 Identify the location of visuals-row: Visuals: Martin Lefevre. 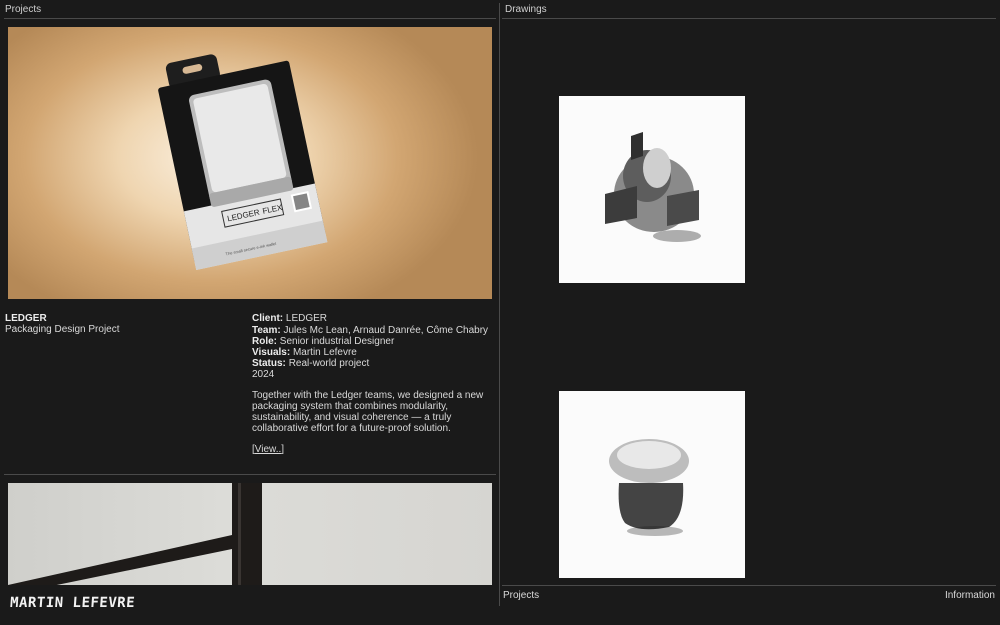
(374, 352).